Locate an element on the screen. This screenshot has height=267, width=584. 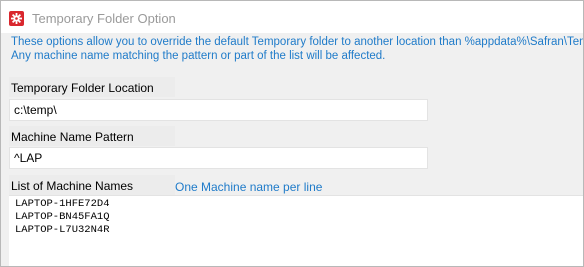
machine-list-label: List of Machine Names is located at coordinates (72, 186).